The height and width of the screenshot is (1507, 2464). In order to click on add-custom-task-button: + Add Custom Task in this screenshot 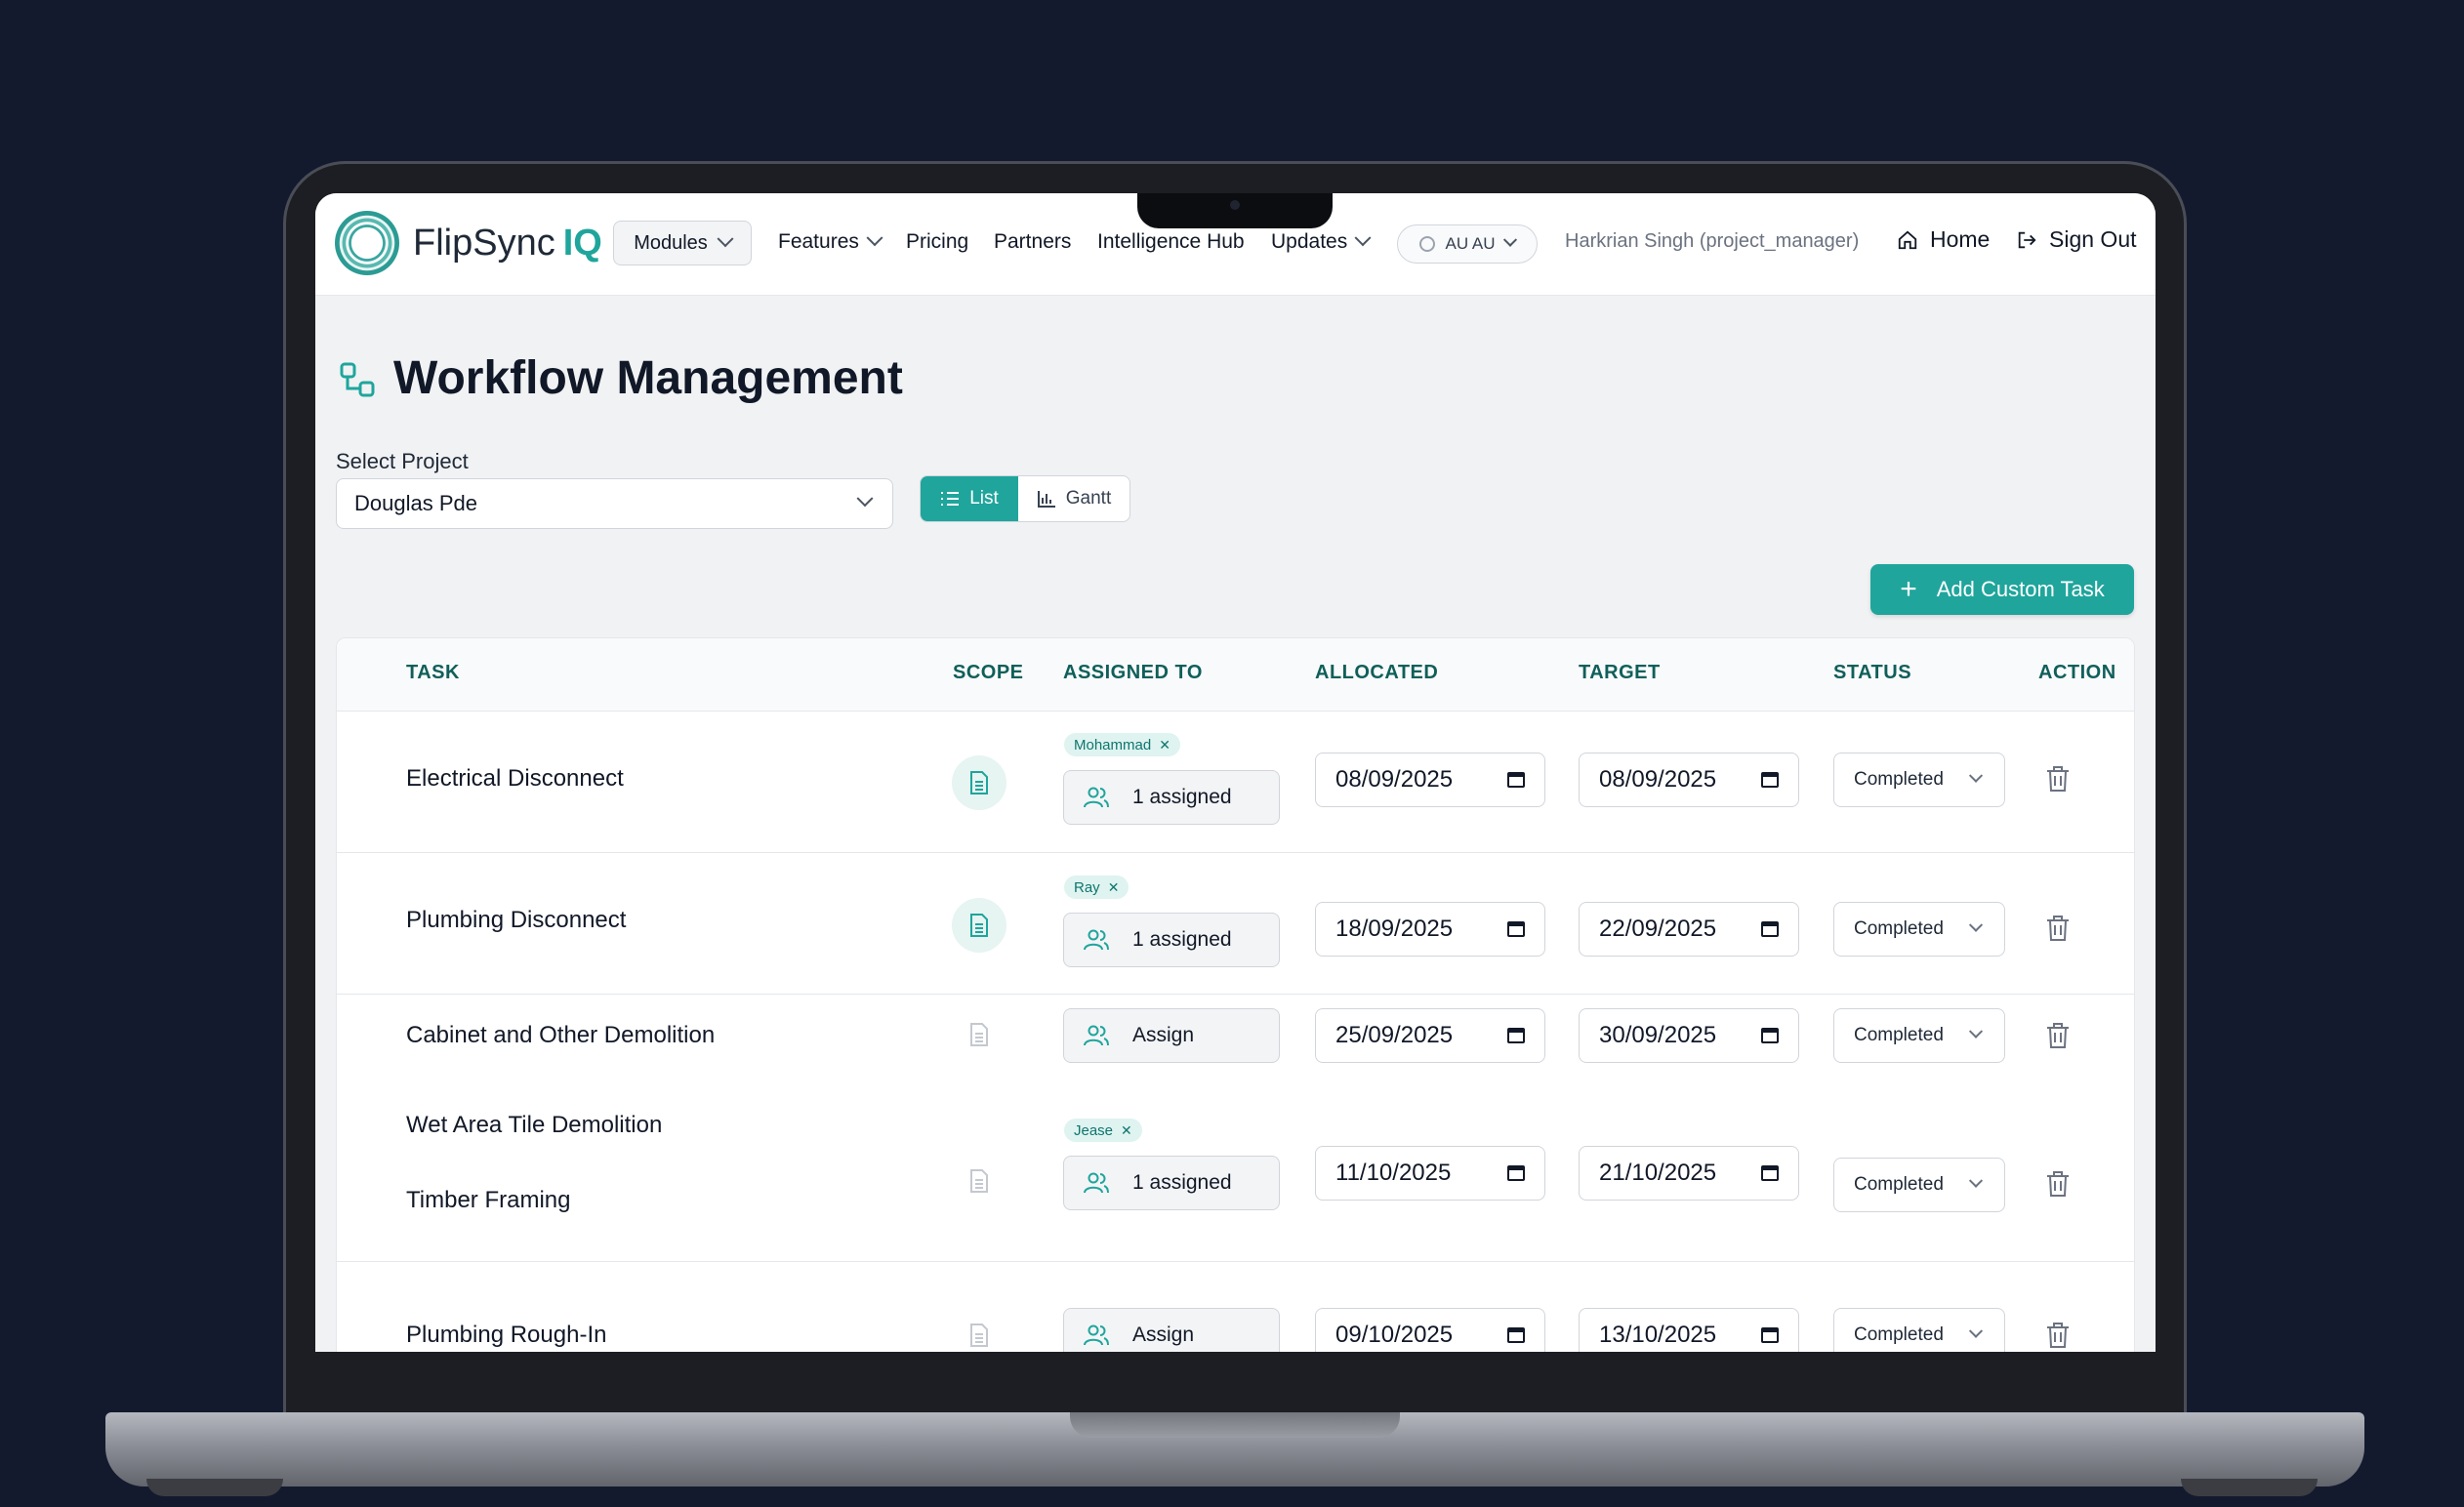, I will do `click(2002, 590)`.